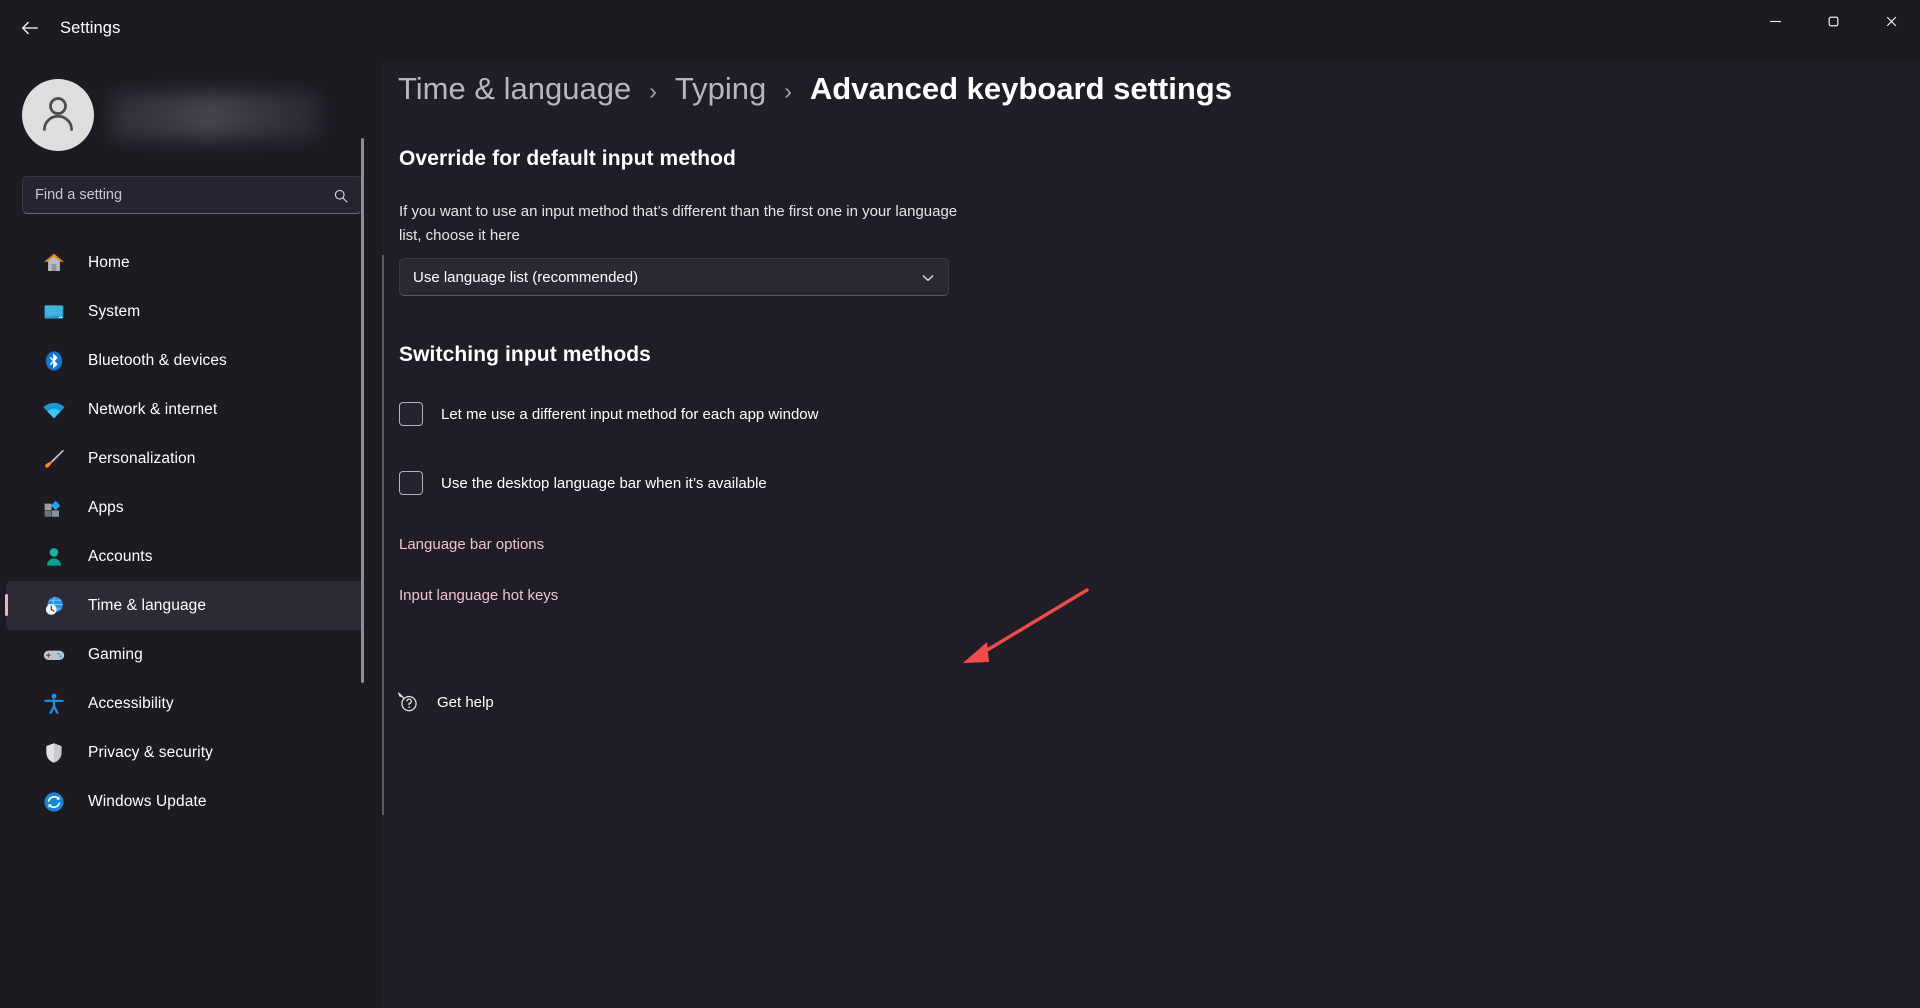 The image size is (1920, 1008). Describe the element at coordinates (54, 606) in the screenshot. I see `globe-clock-icon` at that location.